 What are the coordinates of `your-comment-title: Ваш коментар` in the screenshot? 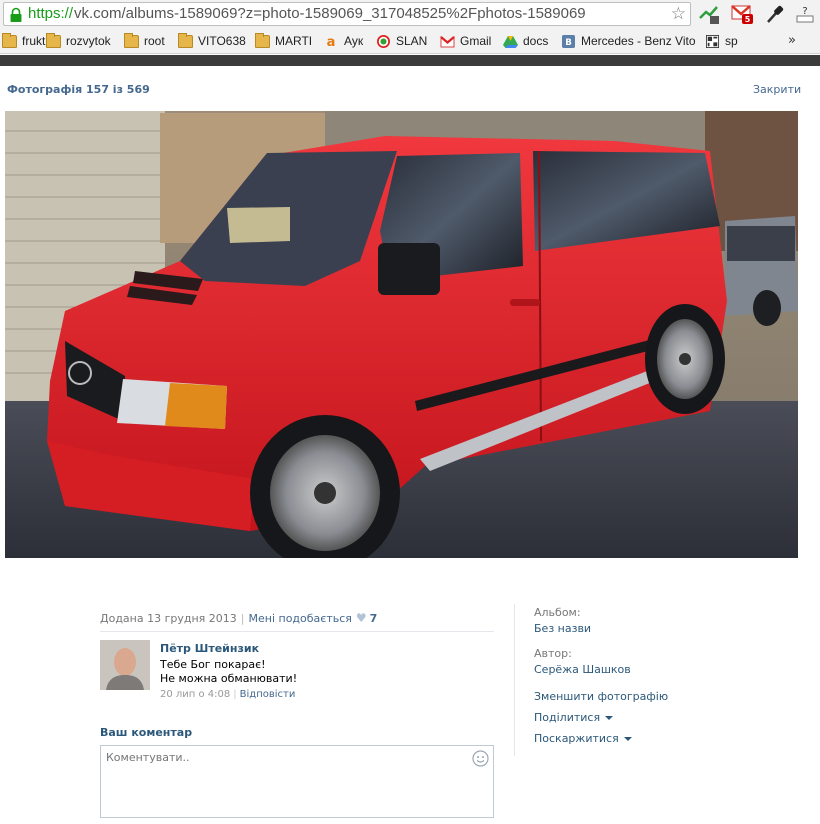 It's located at (146, 732).